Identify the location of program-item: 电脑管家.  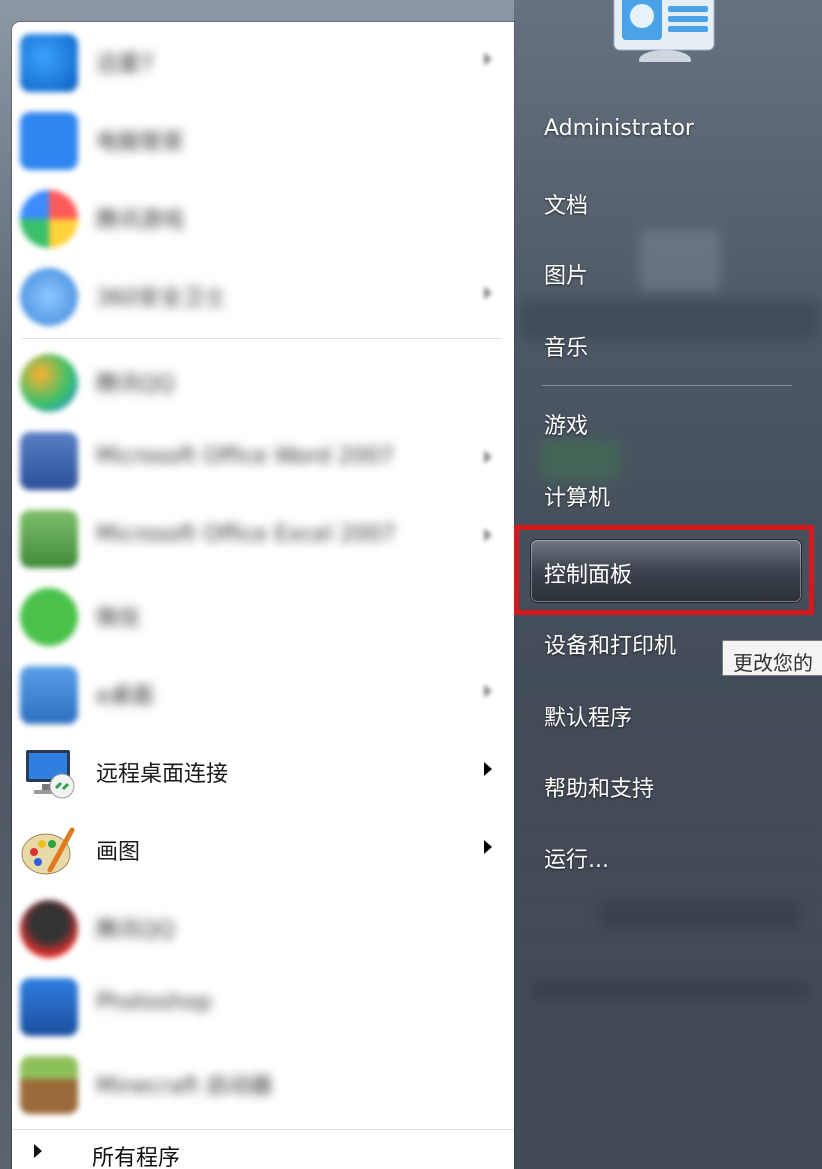
(263, 139).